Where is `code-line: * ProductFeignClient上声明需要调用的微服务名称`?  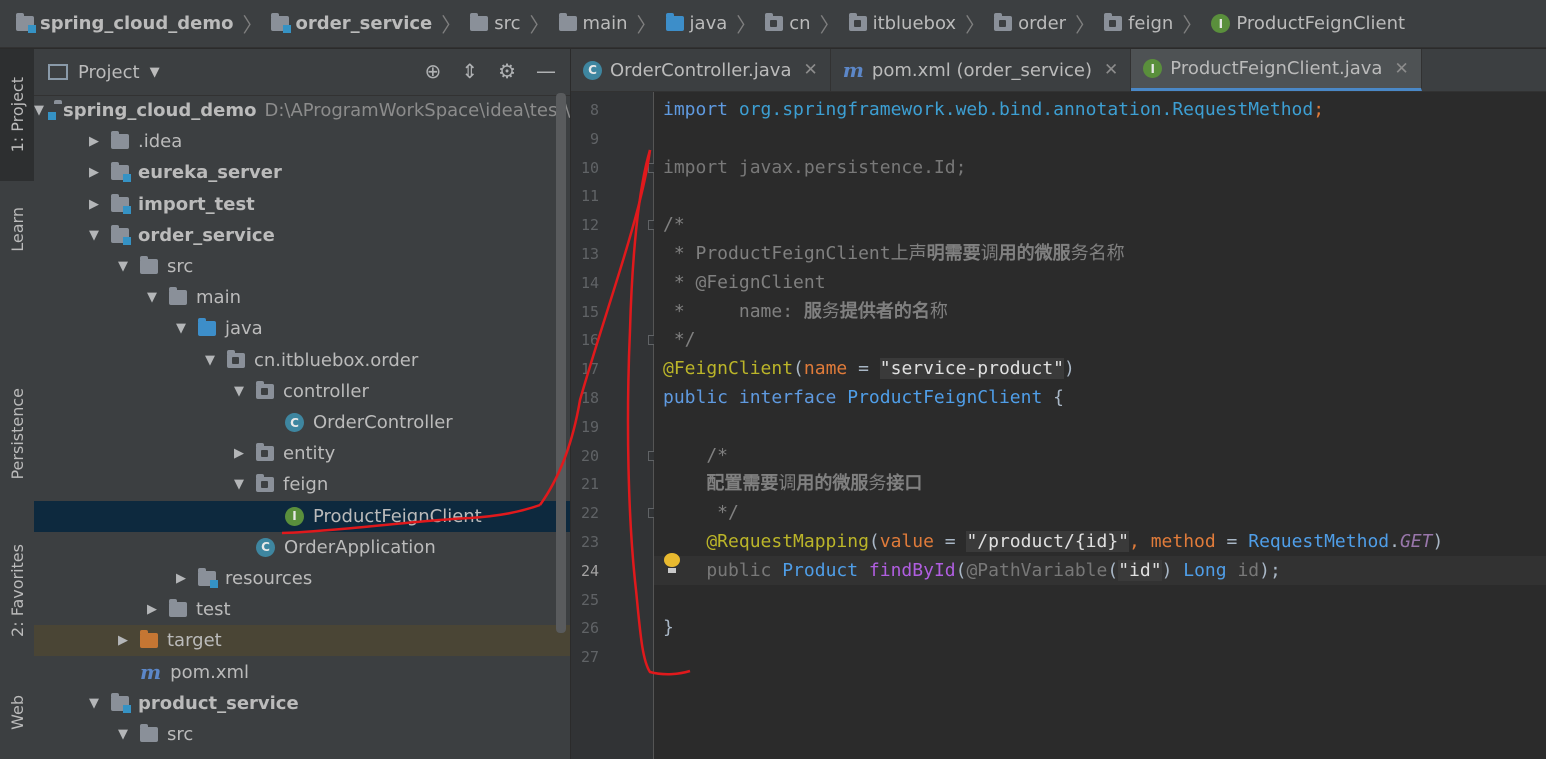
code-line: * ProductFeignClient上声明需要调用的微服务名称 is located at coordinates (894, 253).